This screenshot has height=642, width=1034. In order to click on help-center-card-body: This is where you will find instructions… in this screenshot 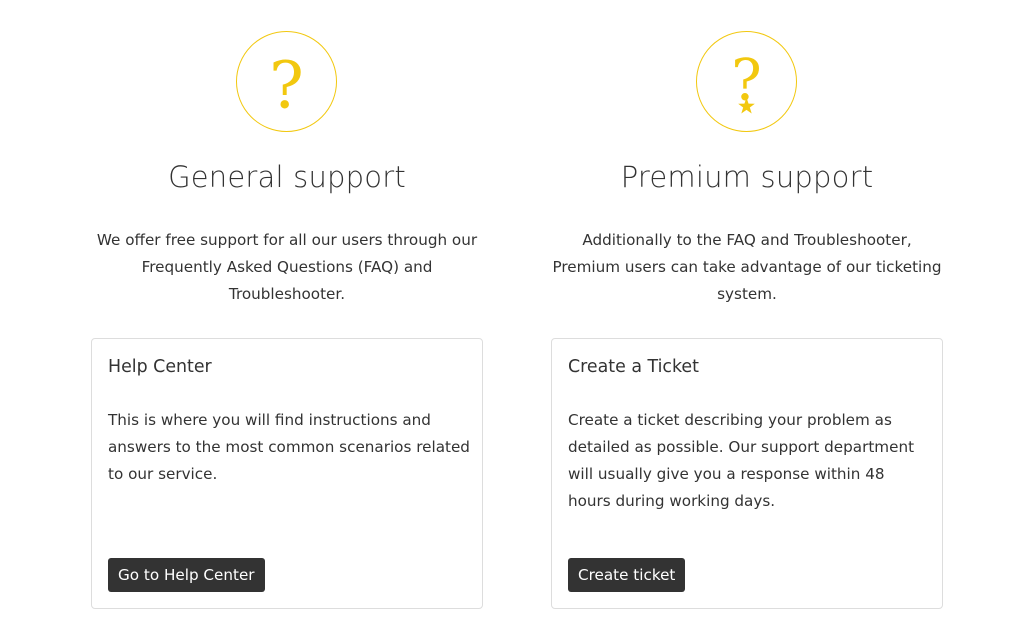, I will do `click(289, 447)`.